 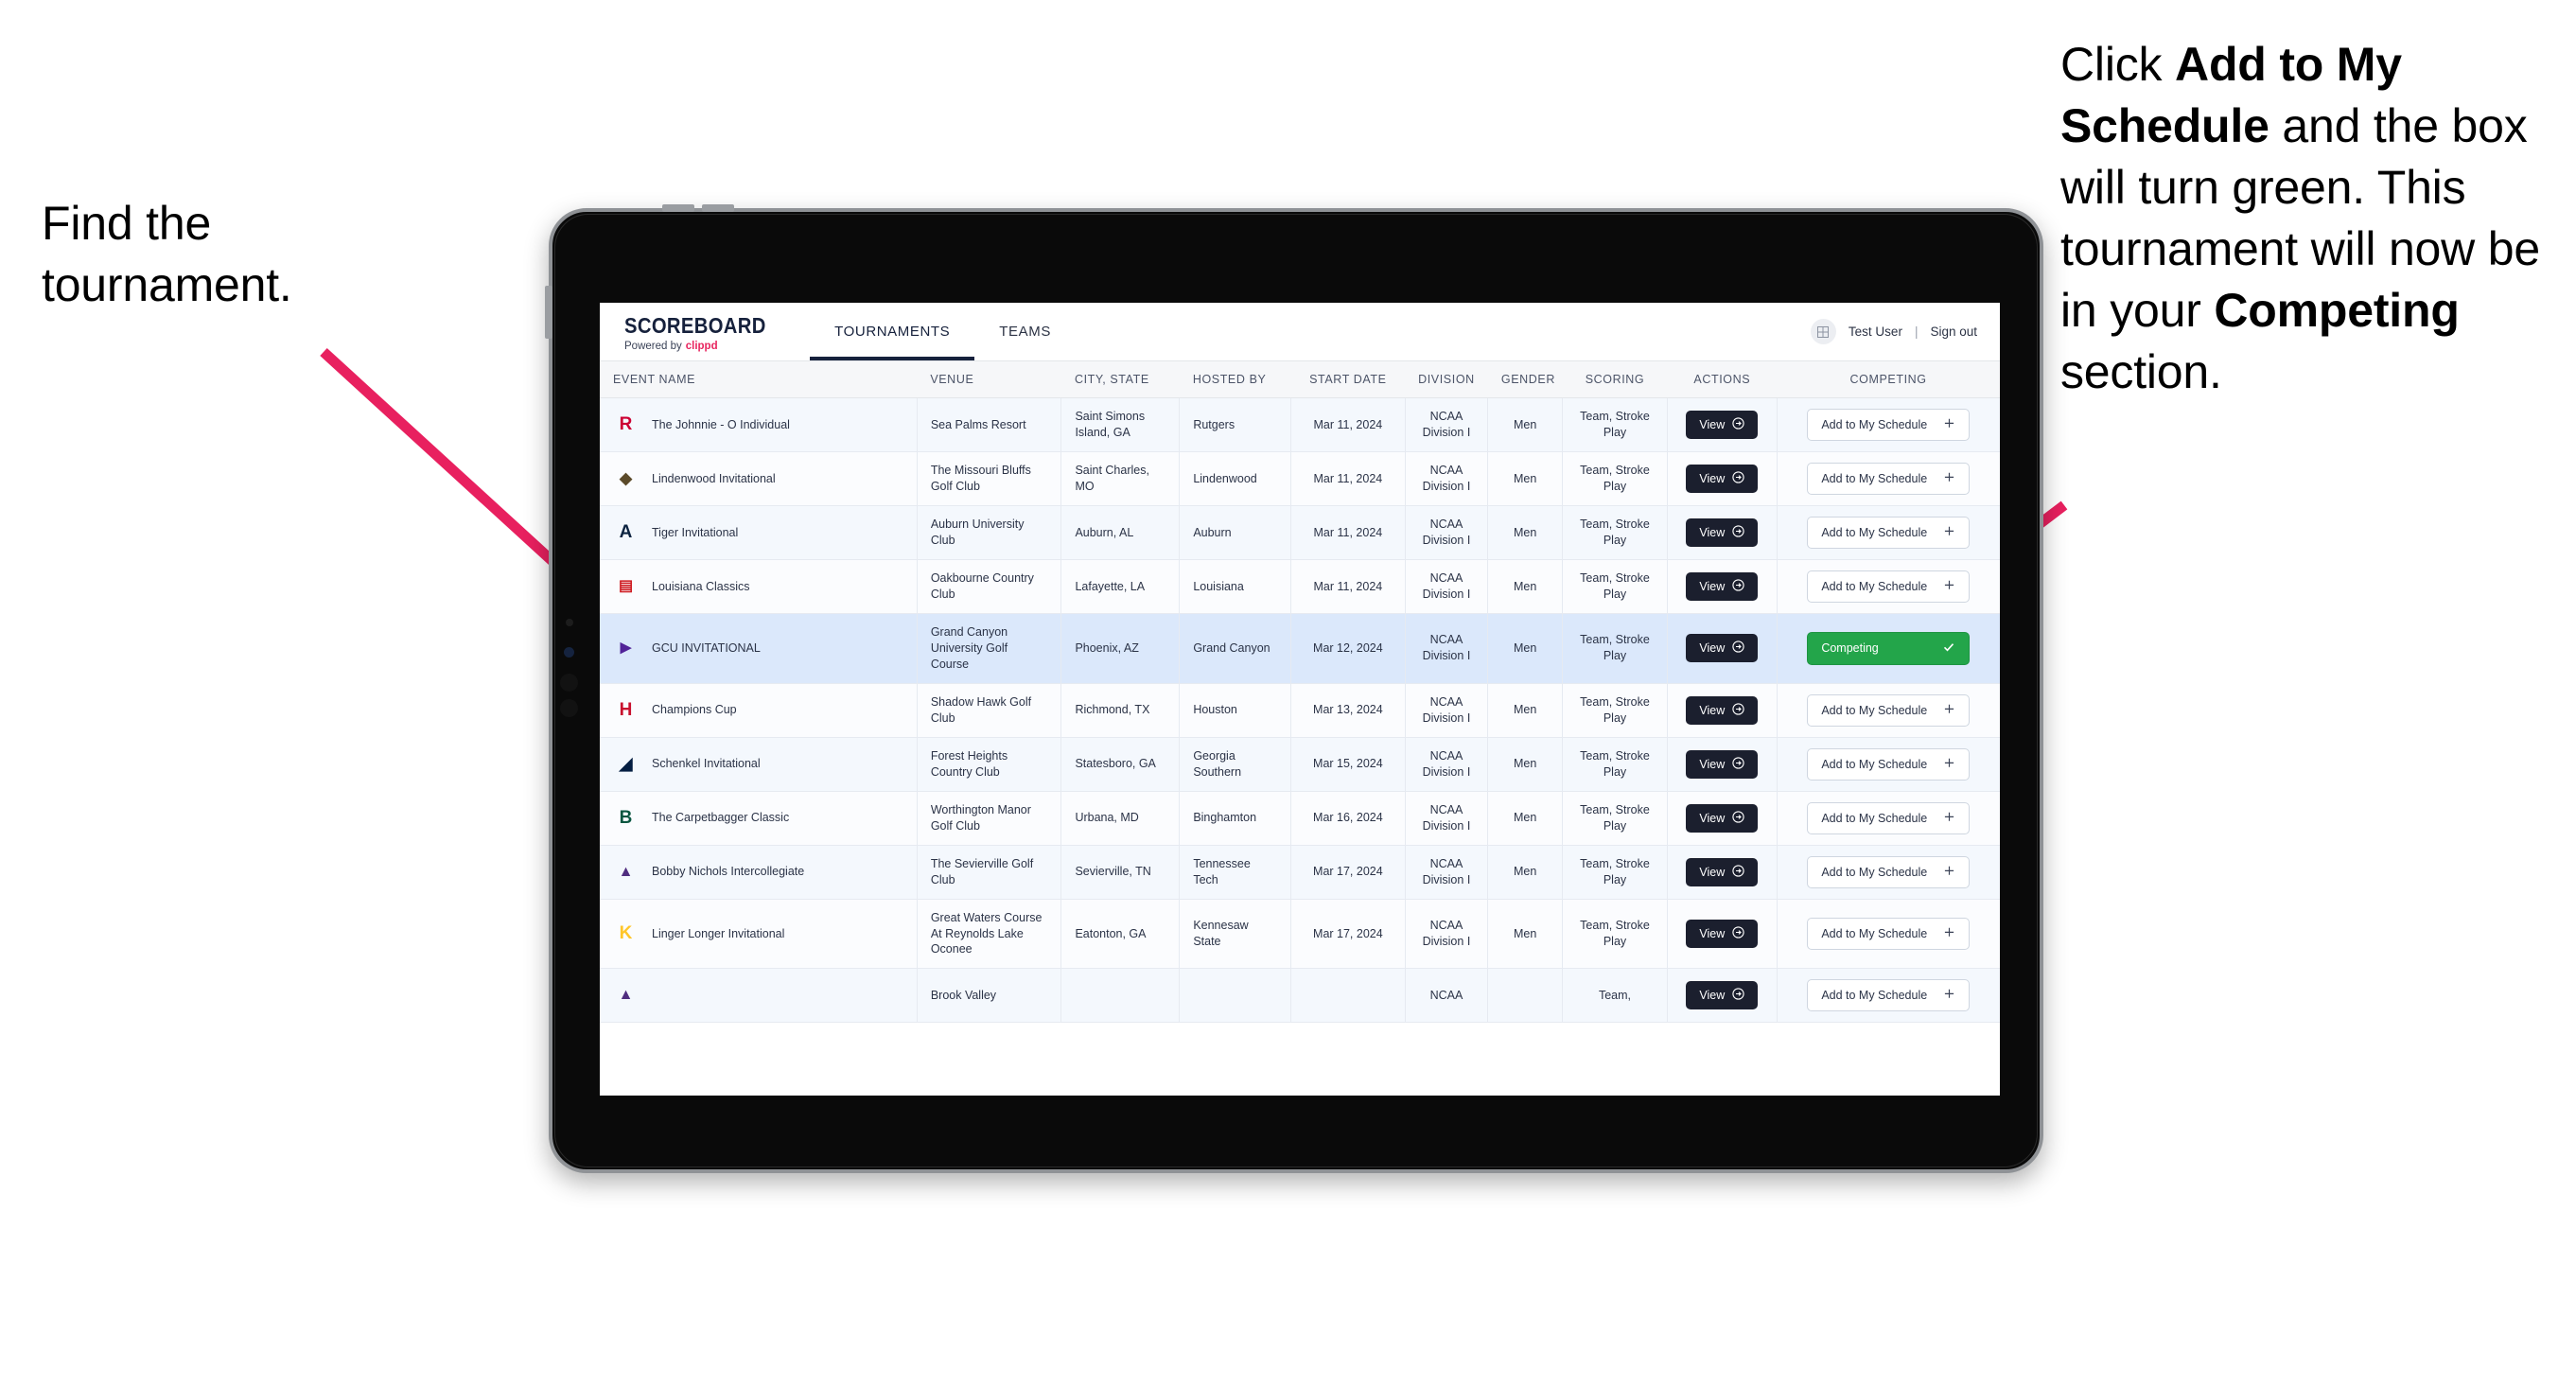 What do you see at coordinates (696, 532) in the screenshot?
I see `event-name-label: Tiger Invitational` at bounding box center [696, 532].